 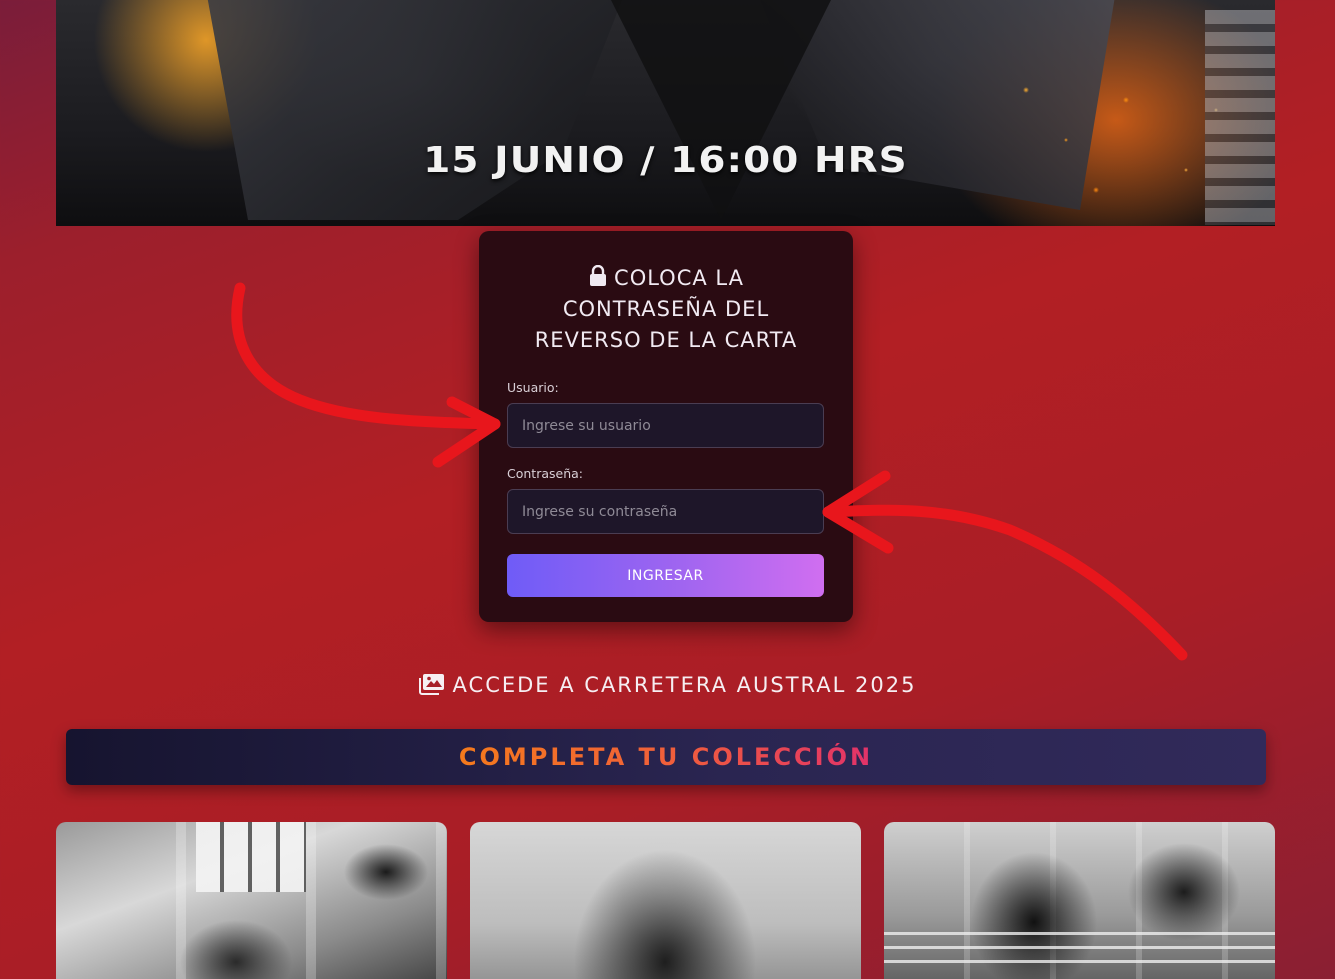 What do you see at coordinates (431, 684) in the screenshot?
I see `image-icon` at bounding box center [431, 684].